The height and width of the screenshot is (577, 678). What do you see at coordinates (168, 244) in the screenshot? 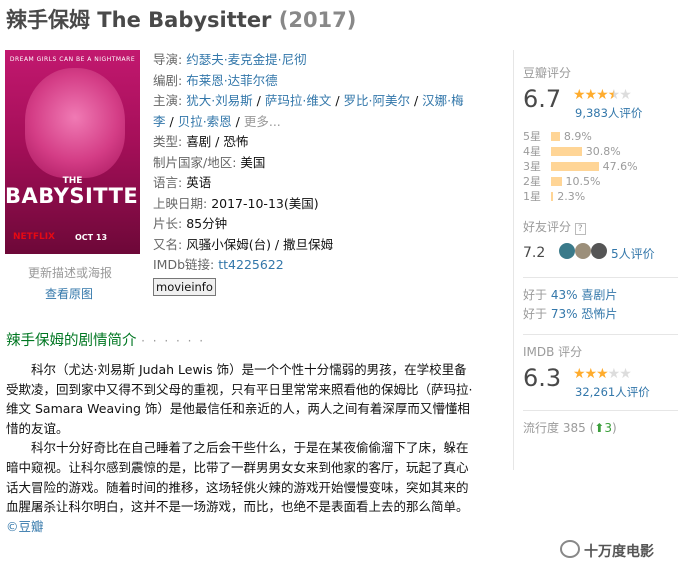
I see `aka-label: 又名:` at bounding box center [168, 244].